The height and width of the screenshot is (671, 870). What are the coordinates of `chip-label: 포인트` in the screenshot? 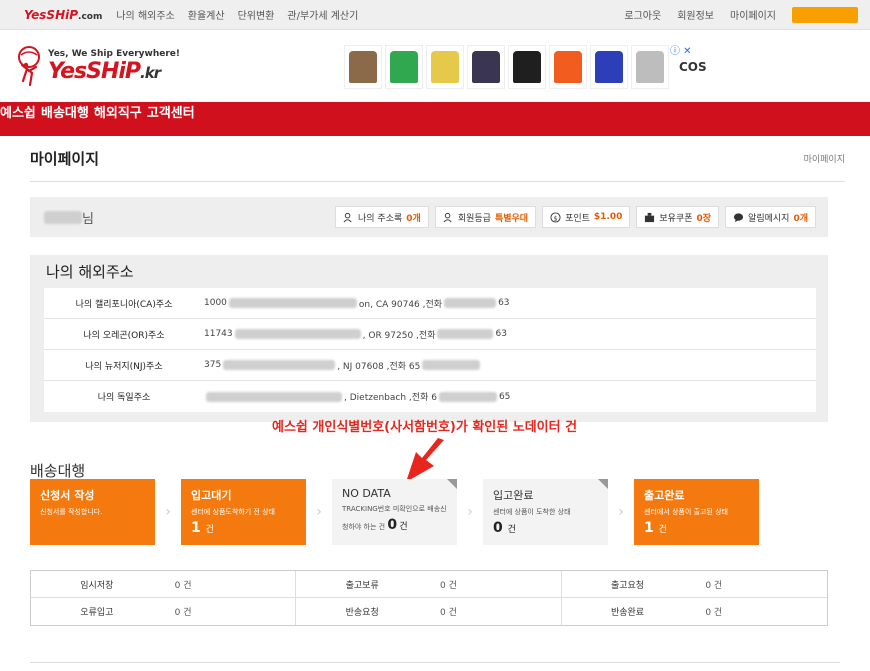 It's located at (577, 218).